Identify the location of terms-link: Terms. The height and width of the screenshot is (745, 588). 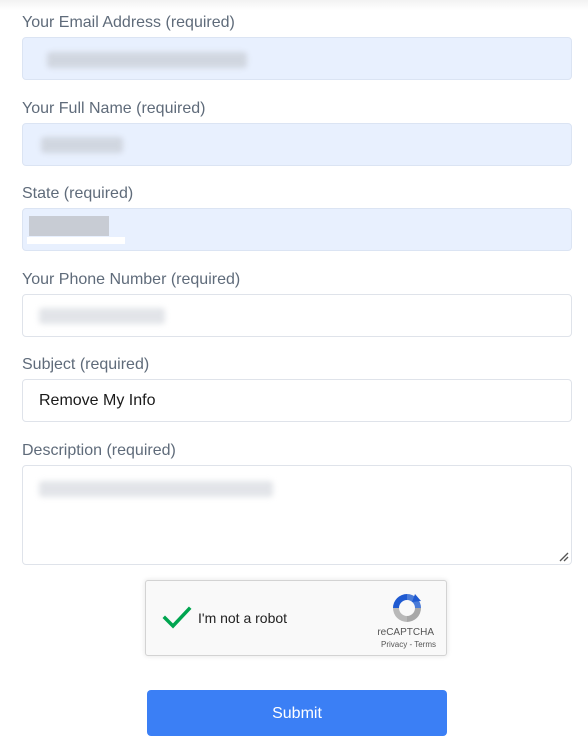
(425, 644).